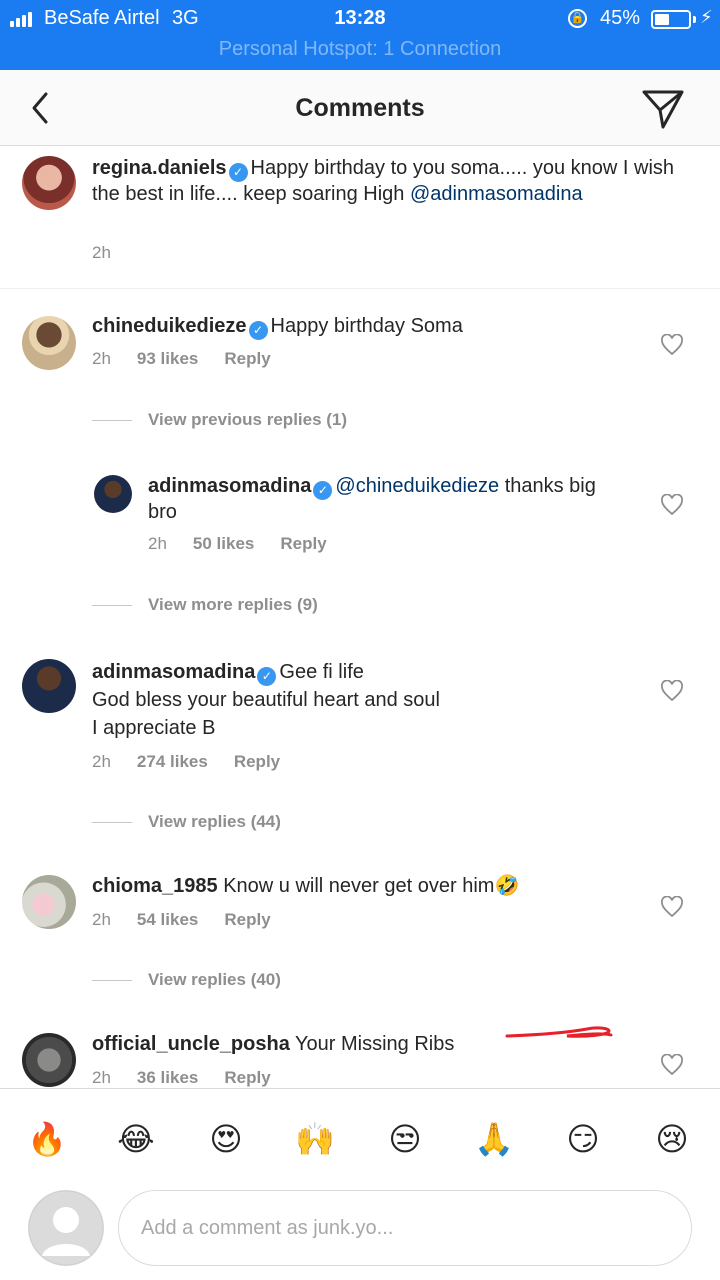 This screenshot has height=1280, width=720. I want to click on nav-bar: Comments, so click(360, 108).